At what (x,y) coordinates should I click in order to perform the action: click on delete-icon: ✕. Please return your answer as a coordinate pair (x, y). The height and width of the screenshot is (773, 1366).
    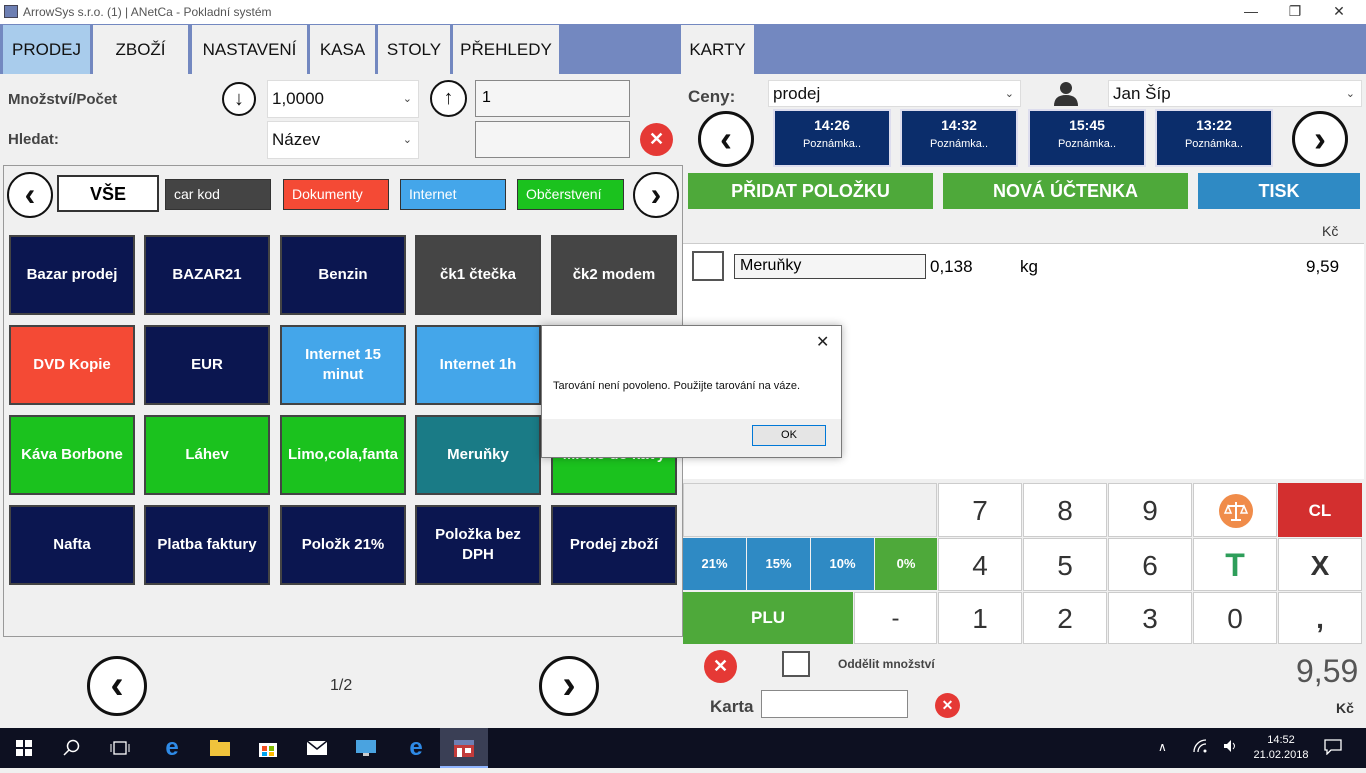
    Looking at the image, I should click on (720, 666).